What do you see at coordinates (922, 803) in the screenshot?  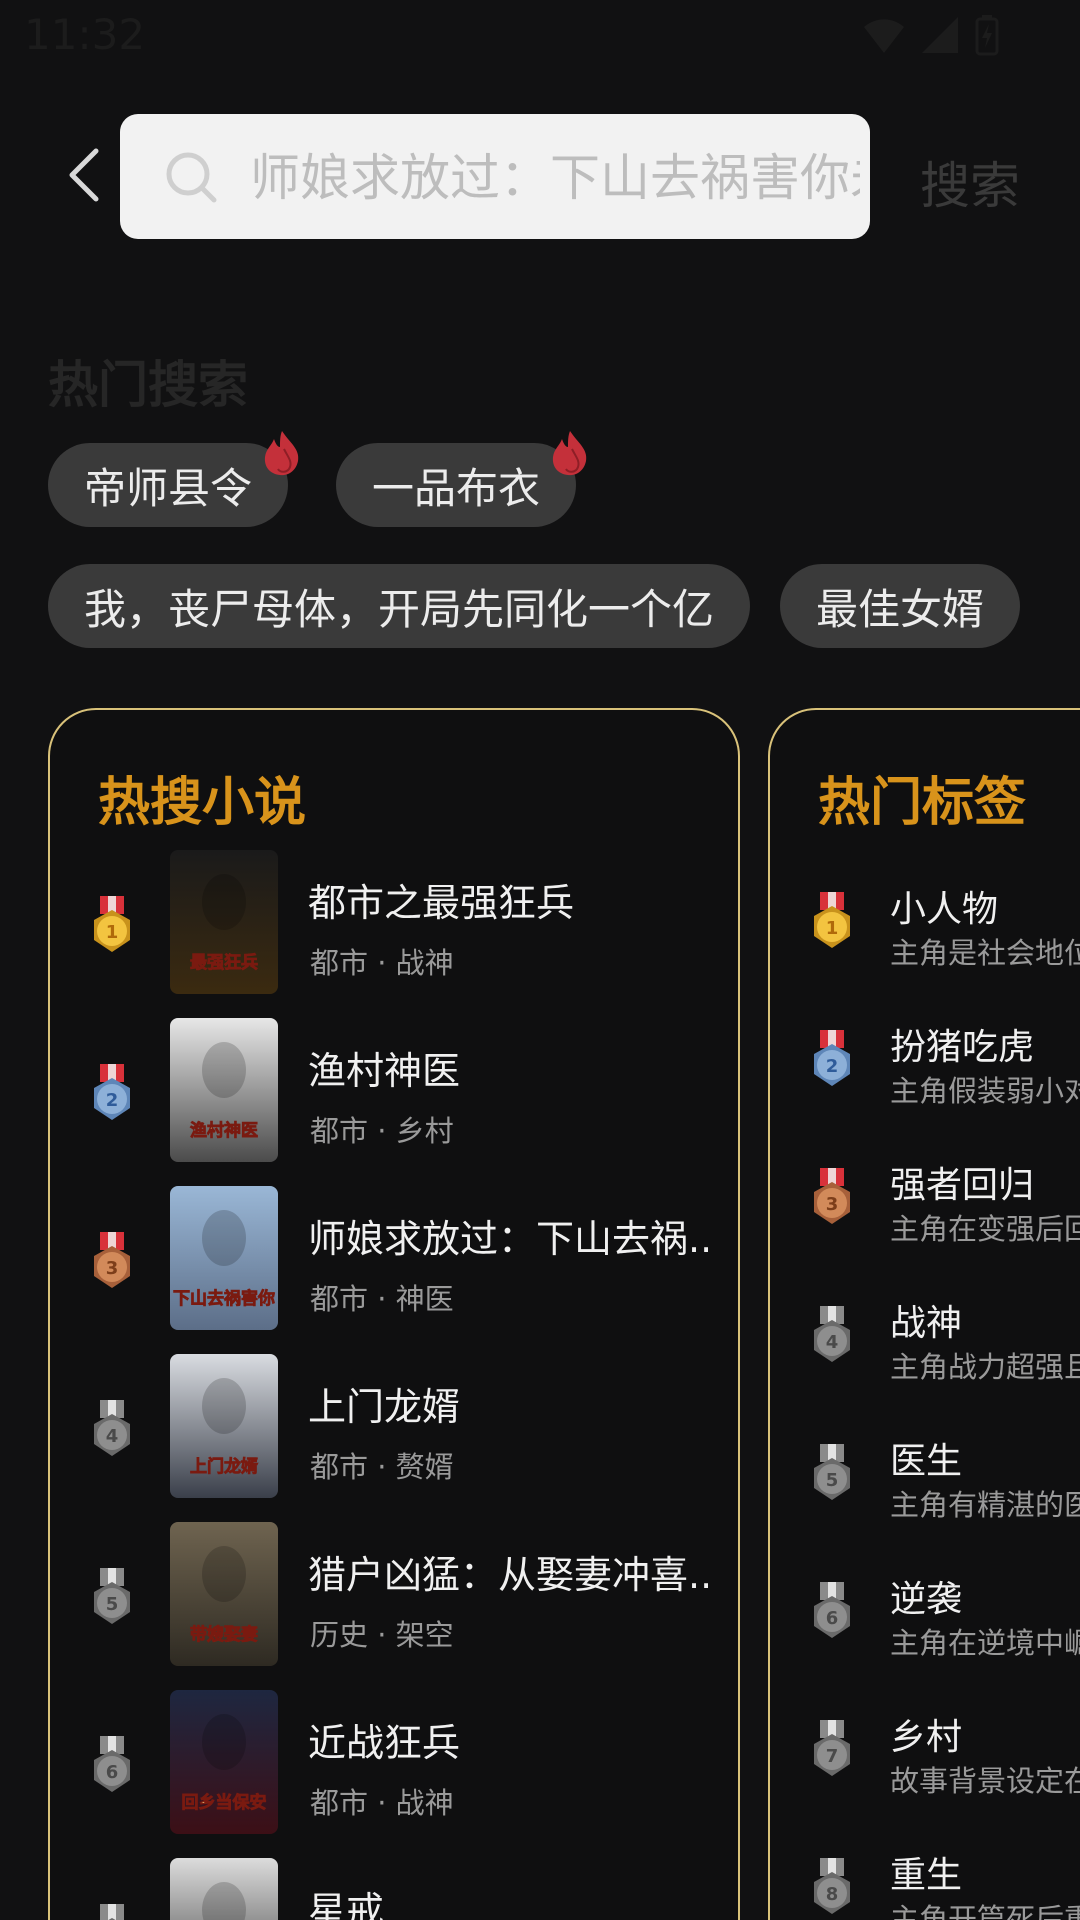 I see `hot-tags-title: 热门标签` at bounding box center [922, 803].